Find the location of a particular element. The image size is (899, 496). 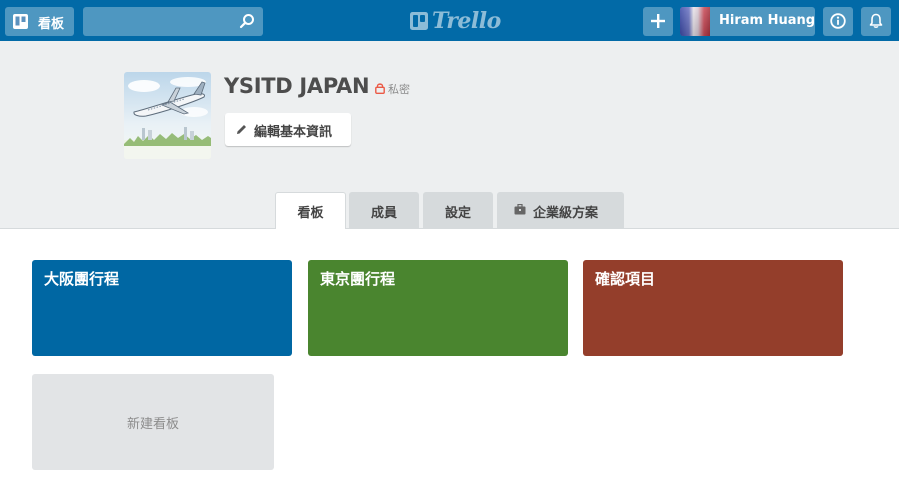

bell-icon is located at coordinates (876, 20).